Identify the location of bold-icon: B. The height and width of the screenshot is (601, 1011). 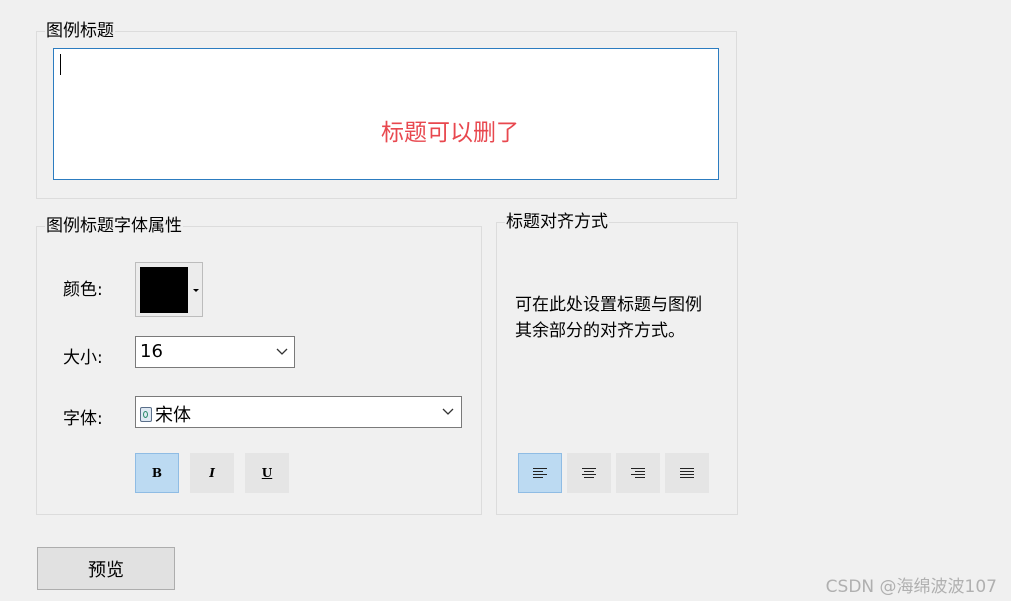
(157, 473).